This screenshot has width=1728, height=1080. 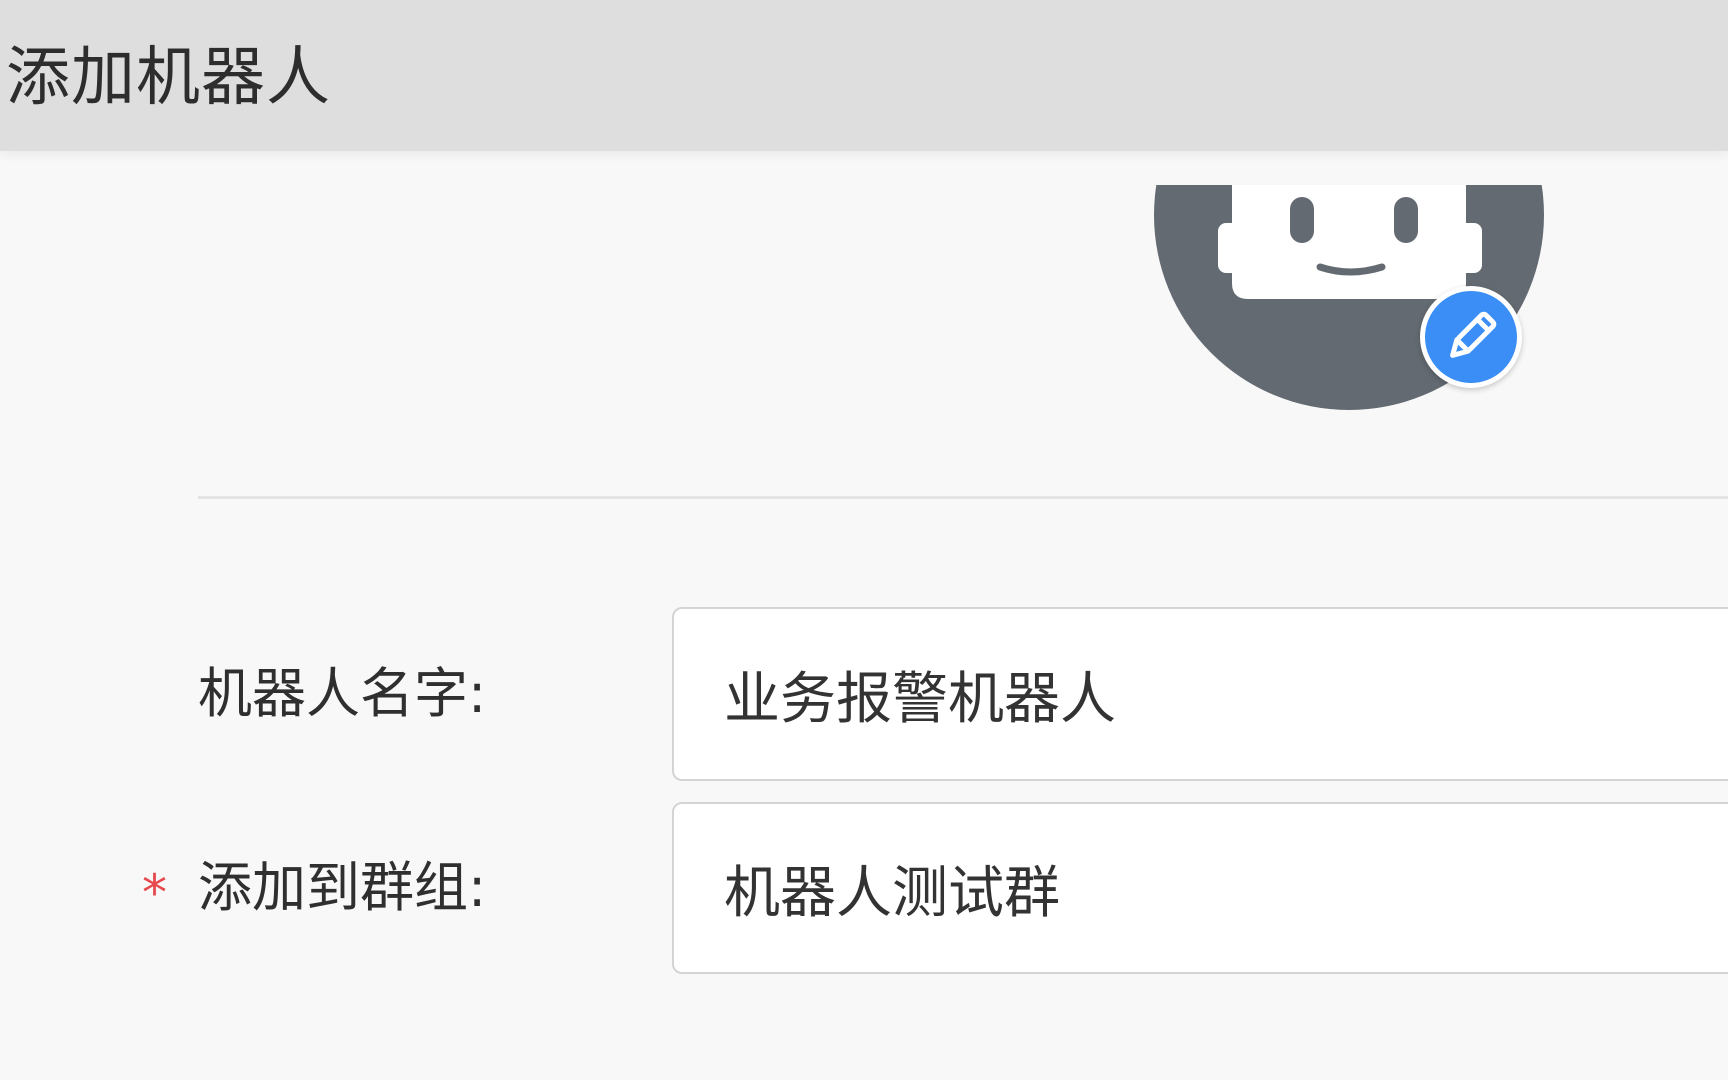 I want to click on required-mark: *, so click(x=154, y=892).